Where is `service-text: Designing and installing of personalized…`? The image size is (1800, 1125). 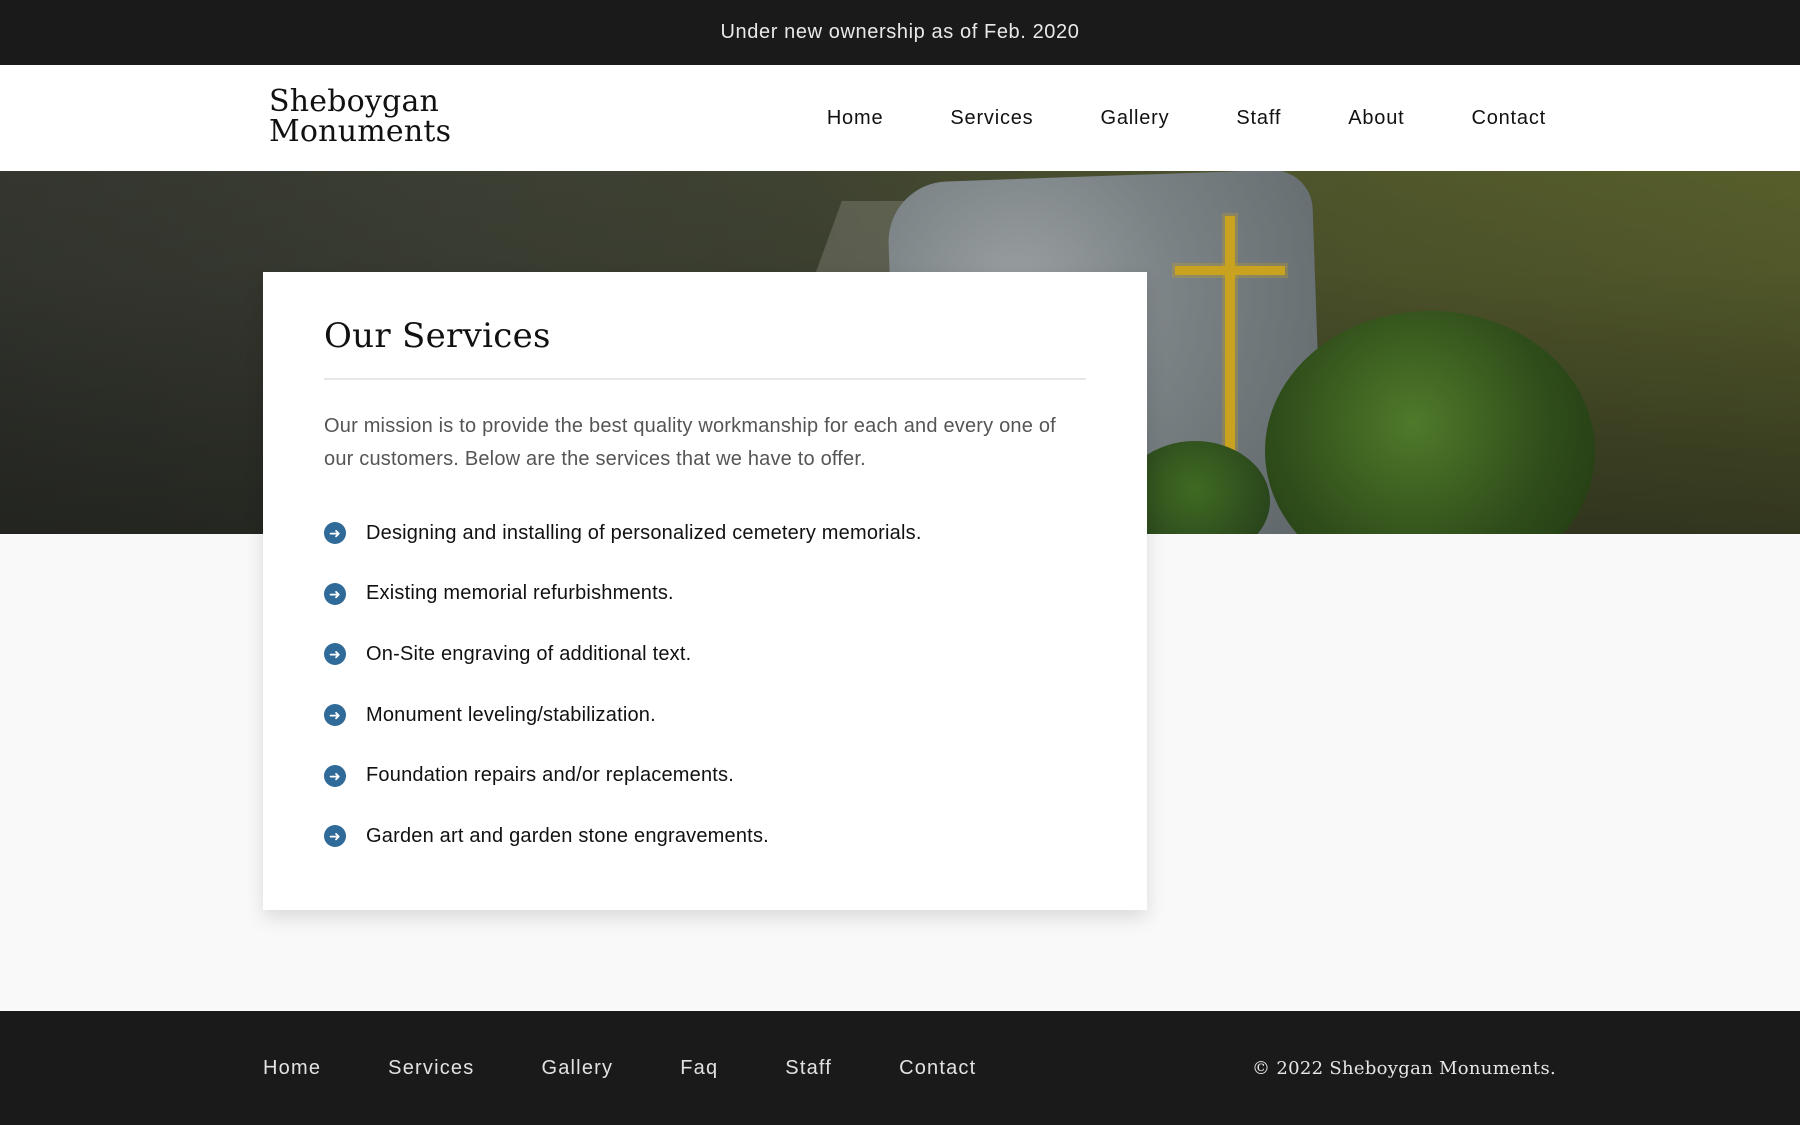
service-text: Designing and installing of personalized… is located at coordinates (644, 532).